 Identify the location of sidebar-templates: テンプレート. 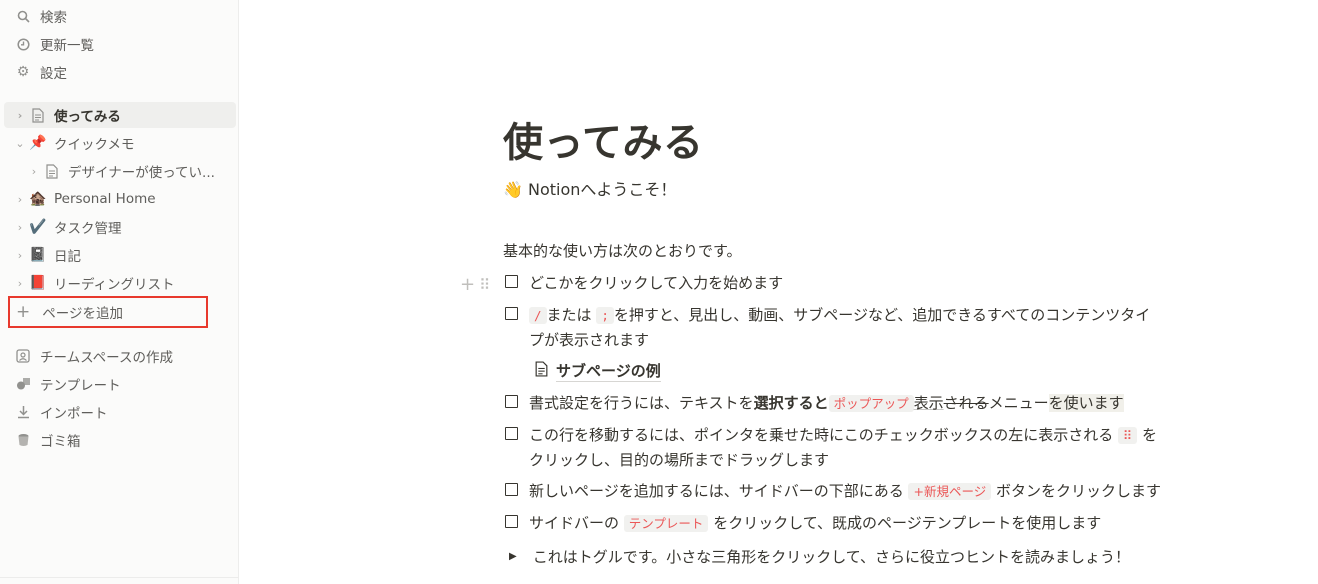
(120, 384).